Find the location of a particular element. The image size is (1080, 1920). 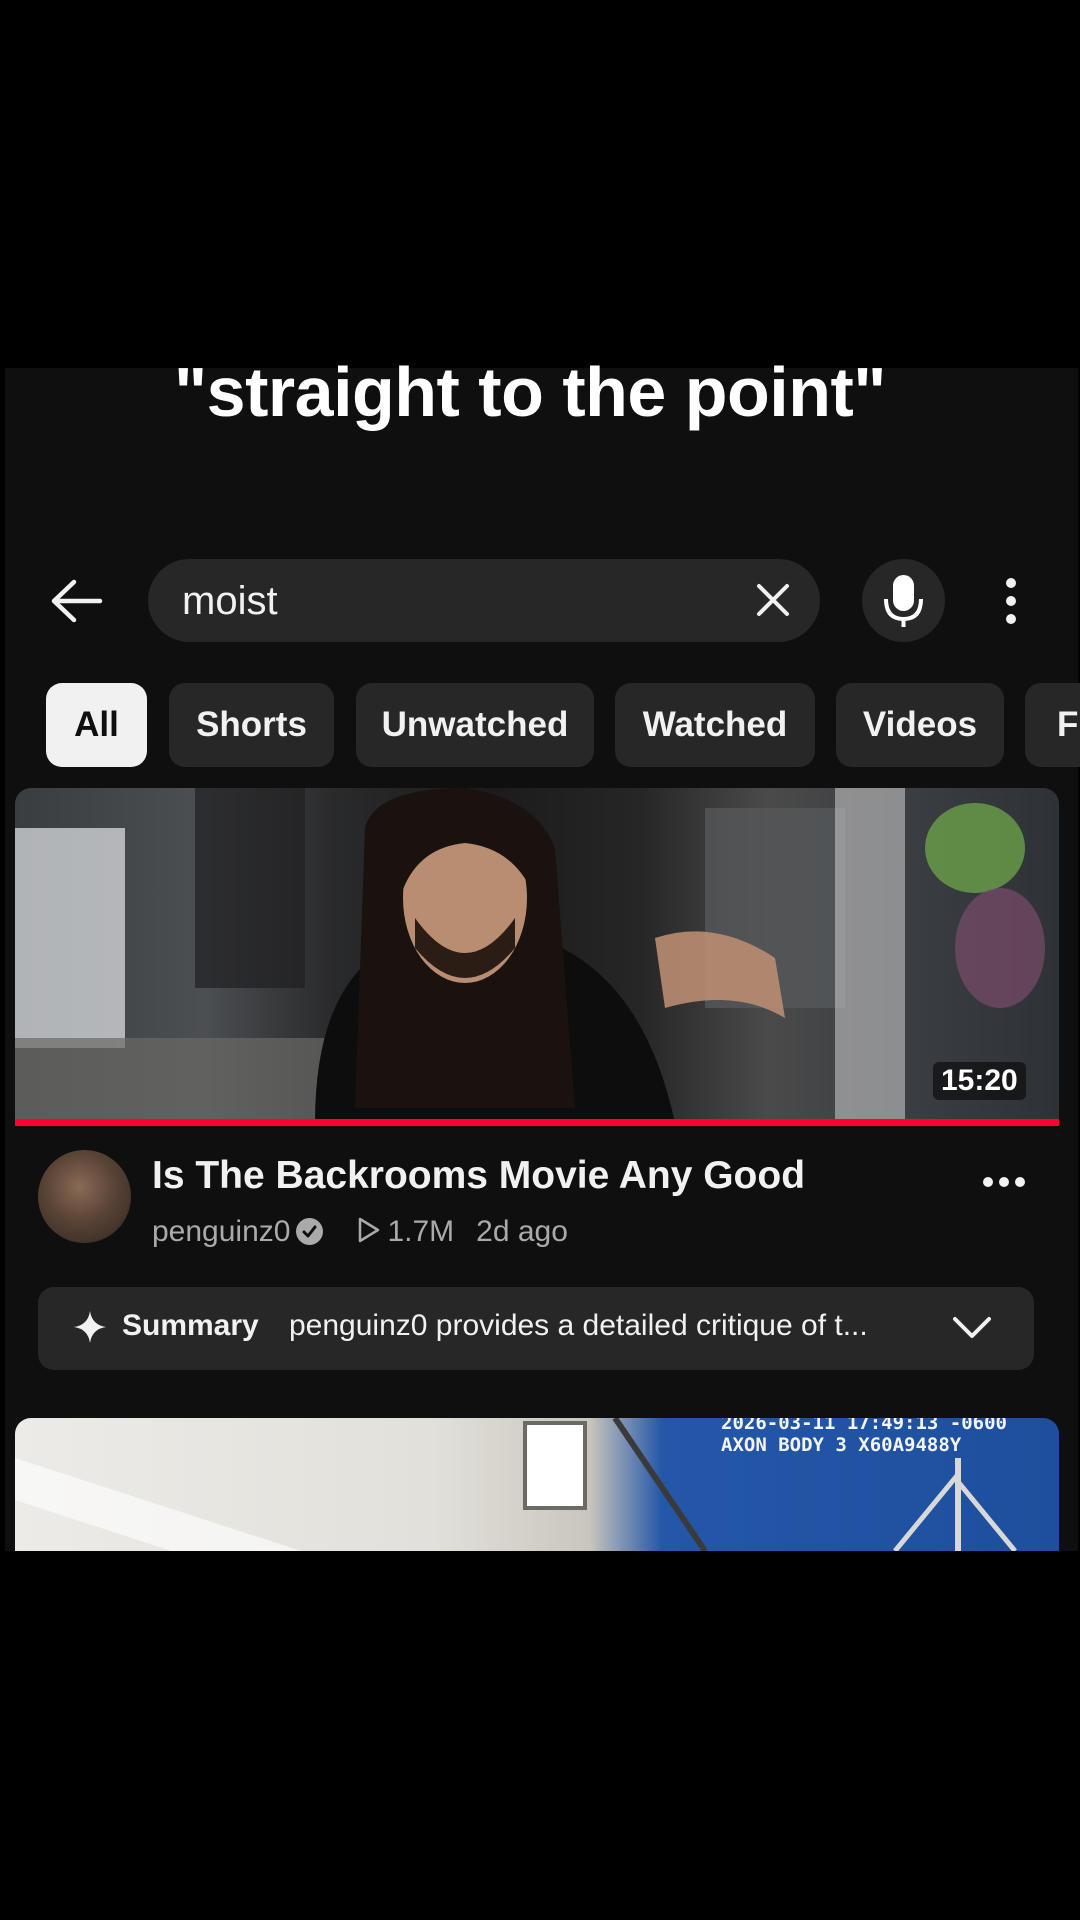

watch-progress-bar is located at coordinates (537, 1122).